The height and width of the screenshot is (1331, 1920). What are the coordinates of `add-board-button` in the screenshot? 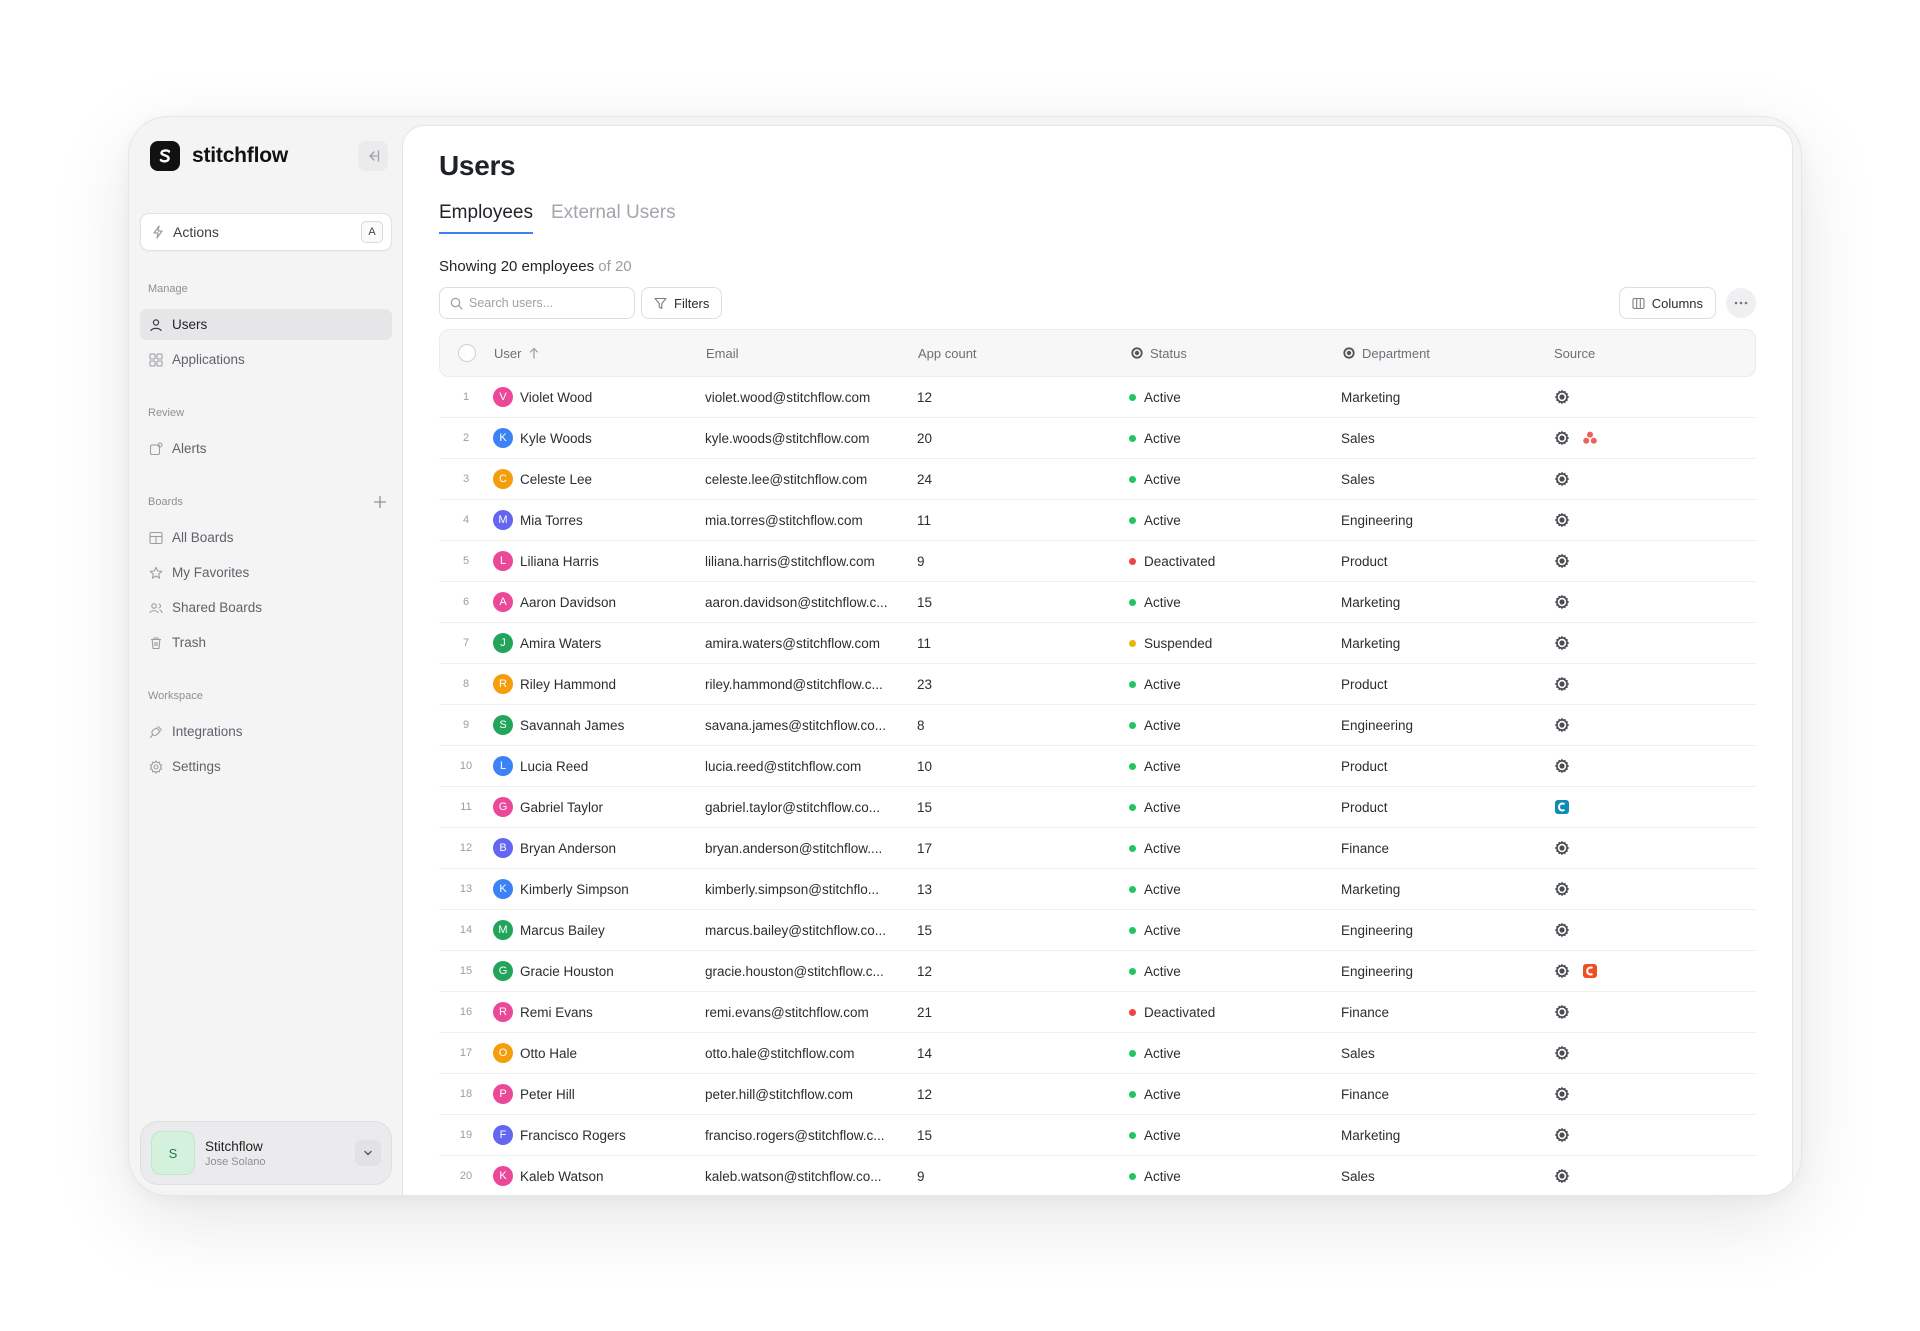 It's located at (380, 502).